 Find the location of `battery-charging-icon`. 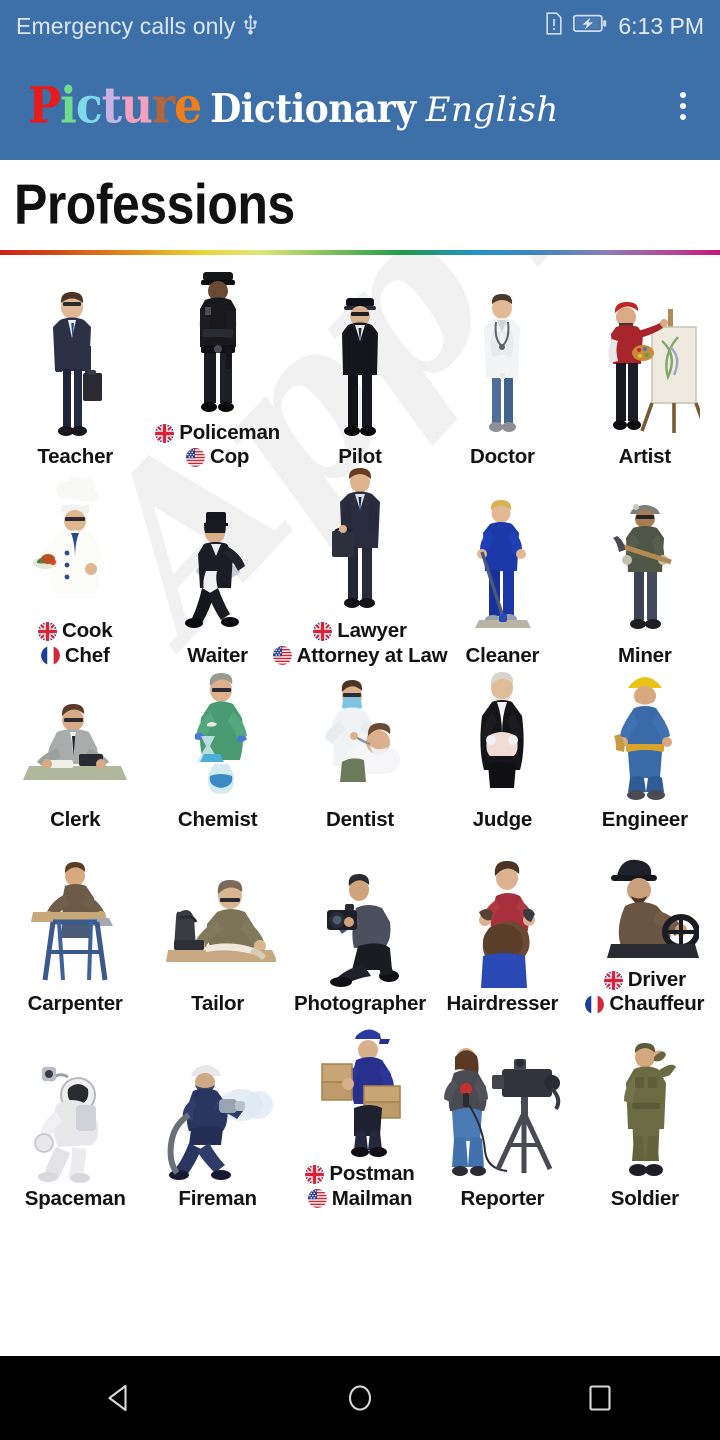

battery-charging-icon is located at coordinates (590, 26).